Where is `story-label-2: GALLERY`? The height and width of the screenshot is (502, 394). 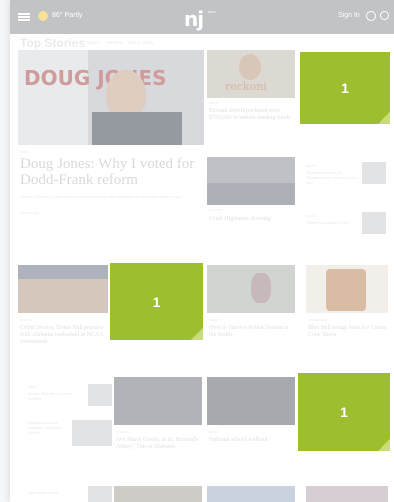 story-label-2: GALLERY is located at coordinates (216, 210).